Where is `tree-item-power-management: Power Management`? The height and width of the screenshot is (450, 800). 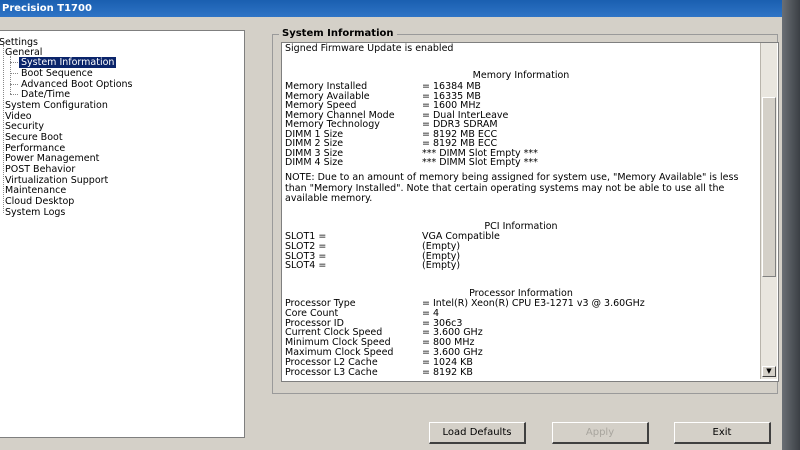
tree-item-power-management: Power Management is located at coordinates (52, 158).